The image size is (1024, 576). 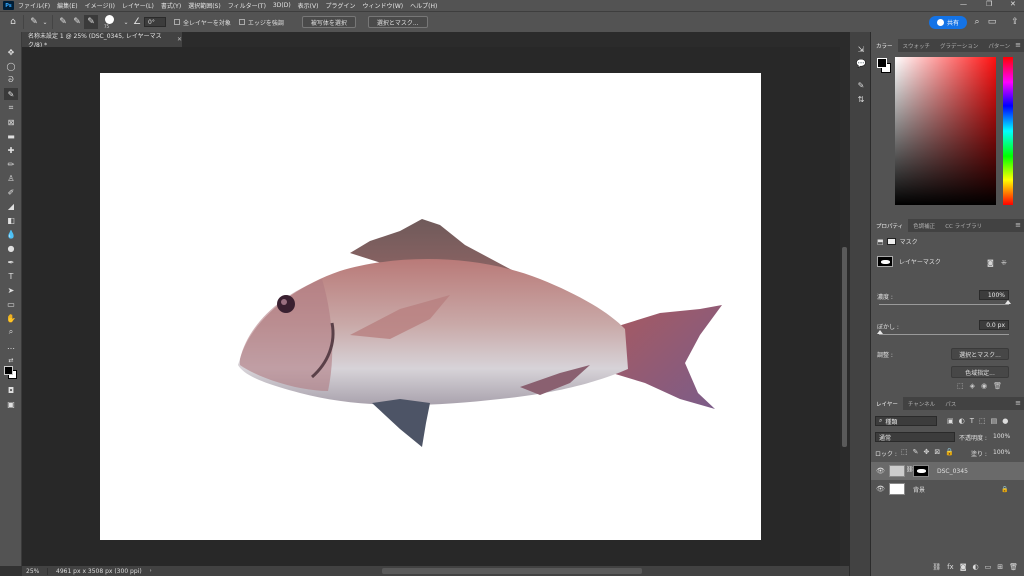 I want to click on history-icon: ⇲, so click(x=861, y=49).